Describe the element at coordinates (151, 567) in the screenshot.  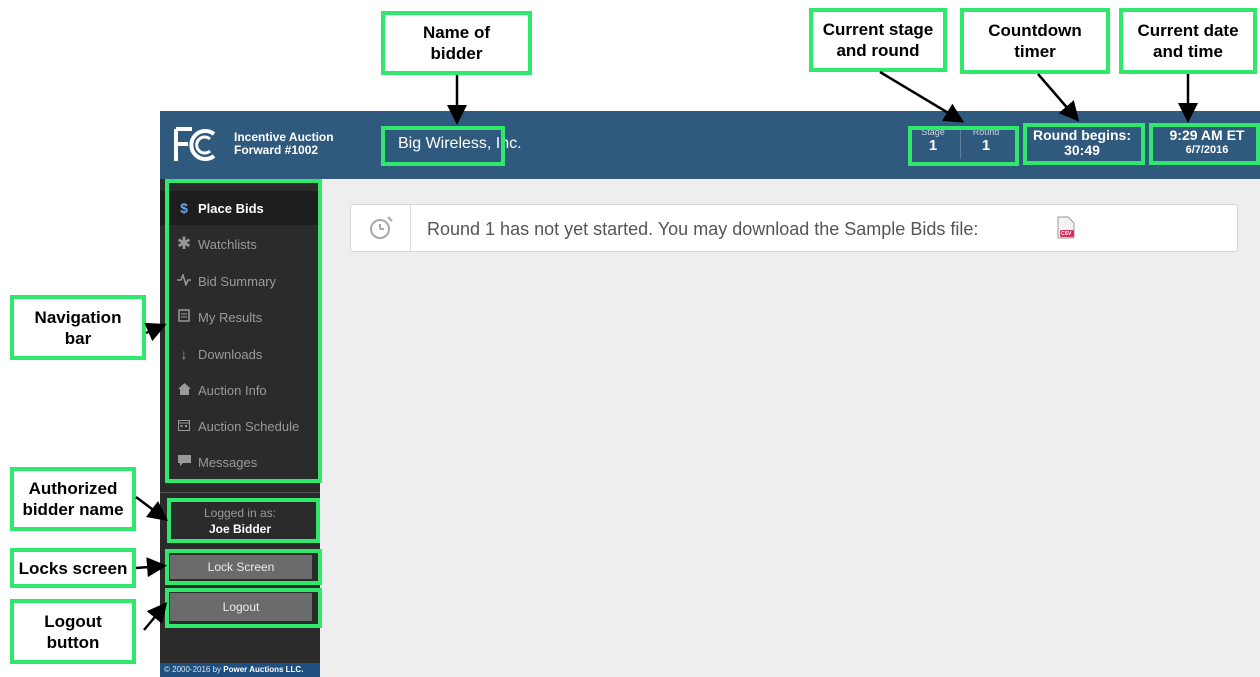
I see `arrow-locks` at that location.